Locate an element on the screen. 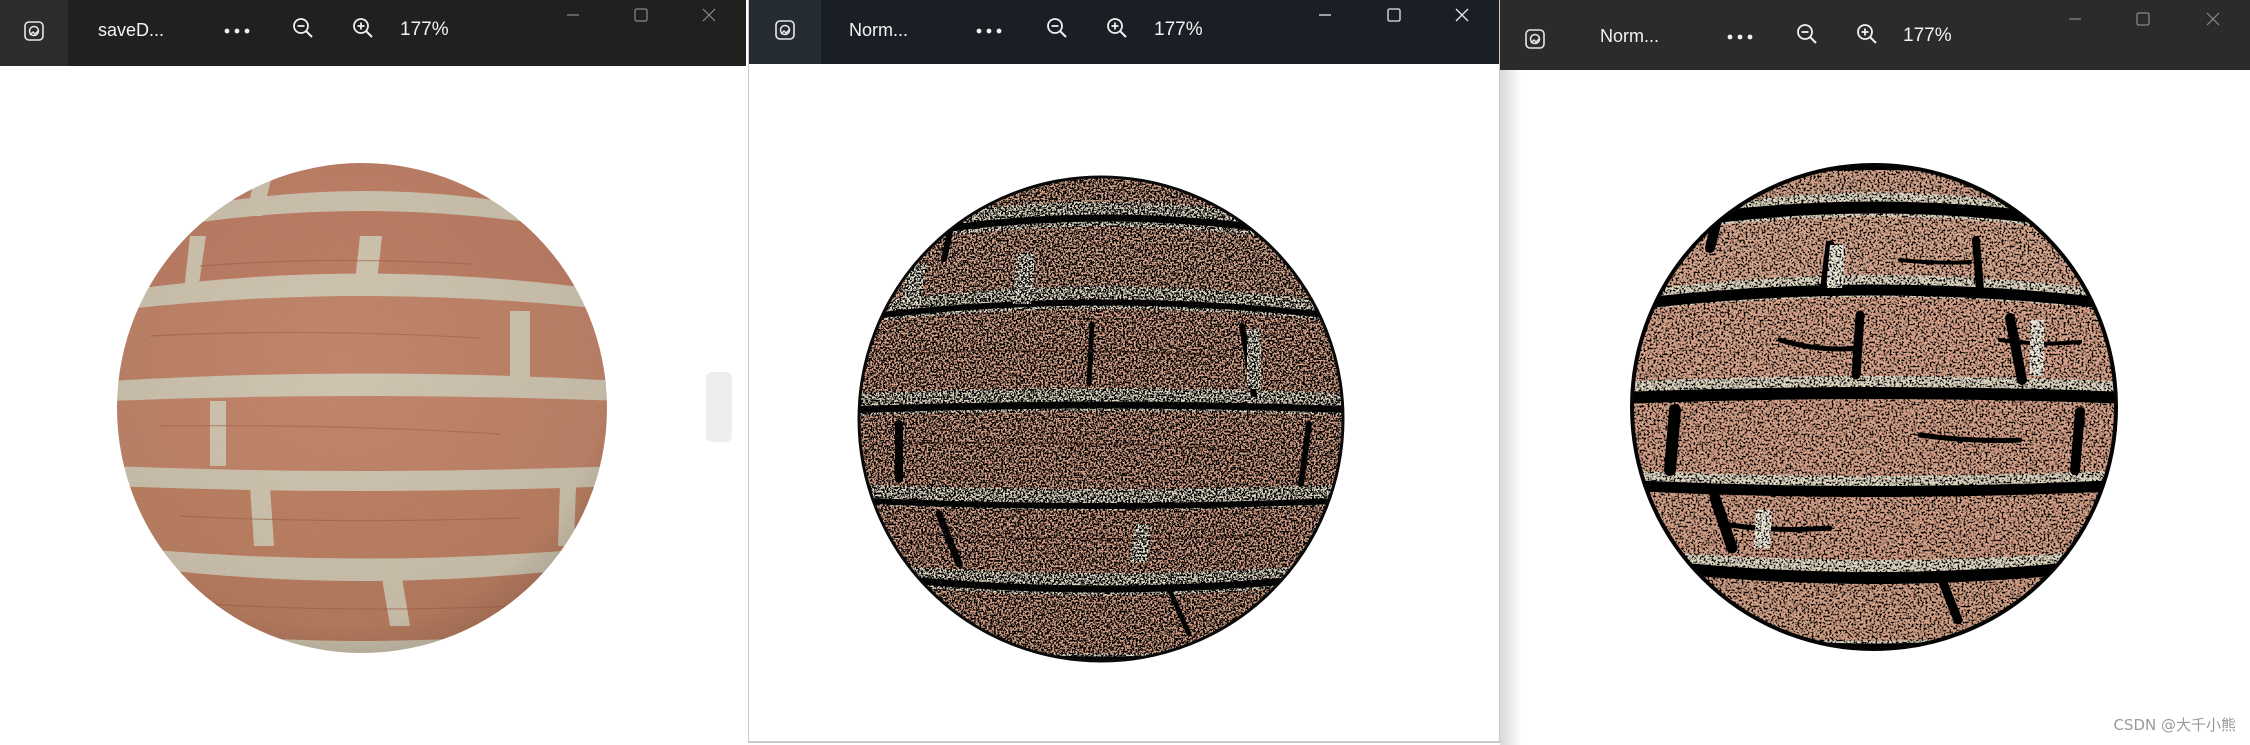 The image size is (2250, 745). title-bar: saveD... 177% is located at coordinates (373, 33).